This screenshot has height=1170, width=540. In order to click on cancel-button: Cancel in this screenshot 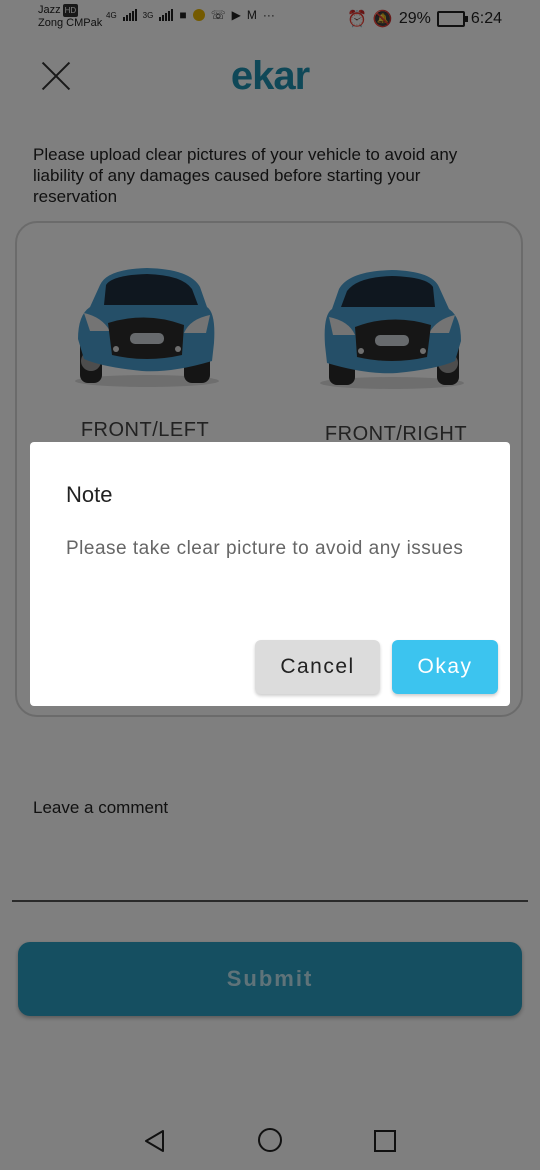, I will do `click(317, 667)`.